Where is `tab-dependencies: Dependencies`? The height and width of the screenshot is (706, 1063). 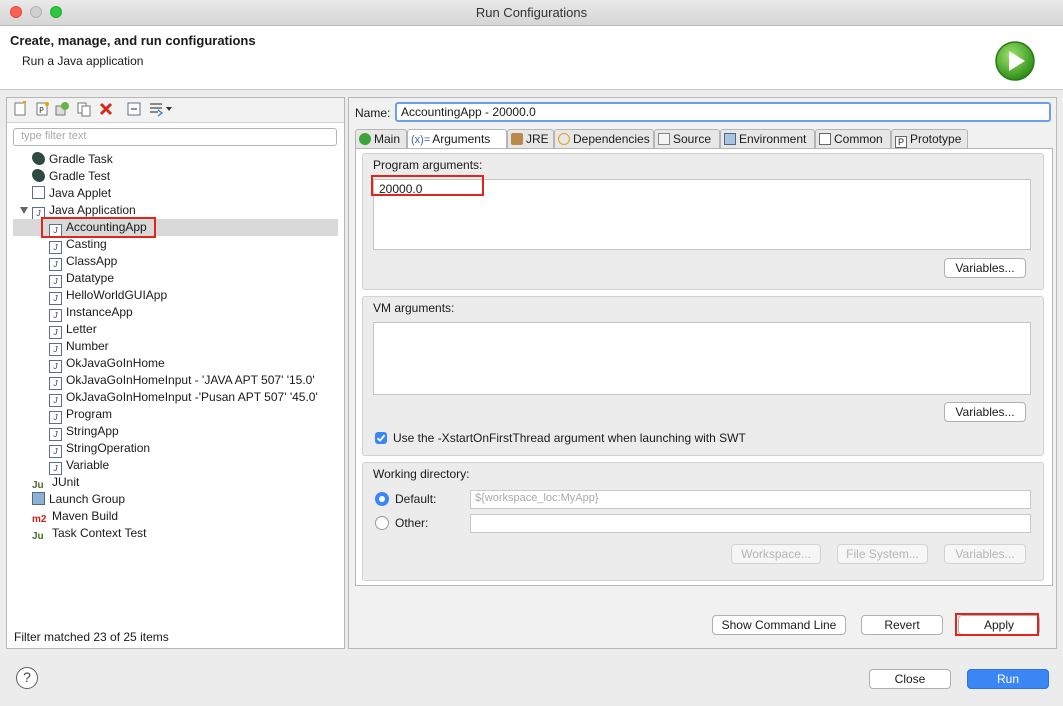 tab-dependencies: Dependencies is located at coordinates (604, 138).